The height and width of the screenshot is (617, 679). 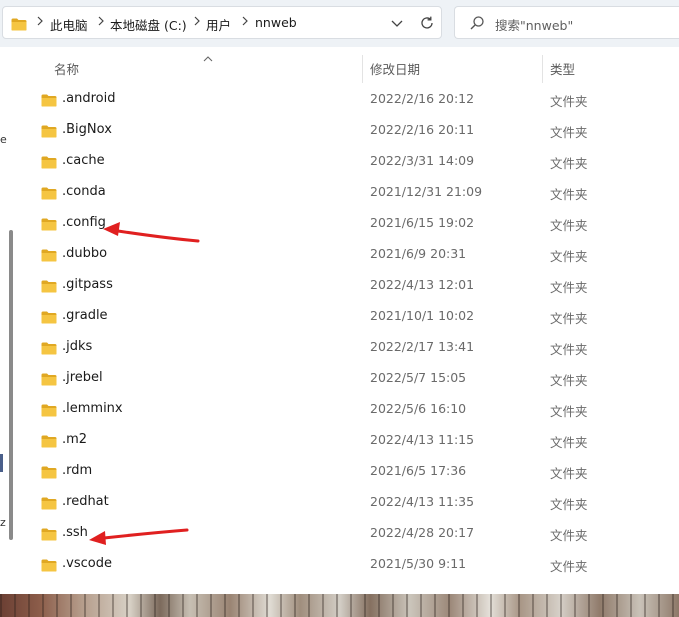 I want to click on annotation-layer, so click(x=144, y=383).